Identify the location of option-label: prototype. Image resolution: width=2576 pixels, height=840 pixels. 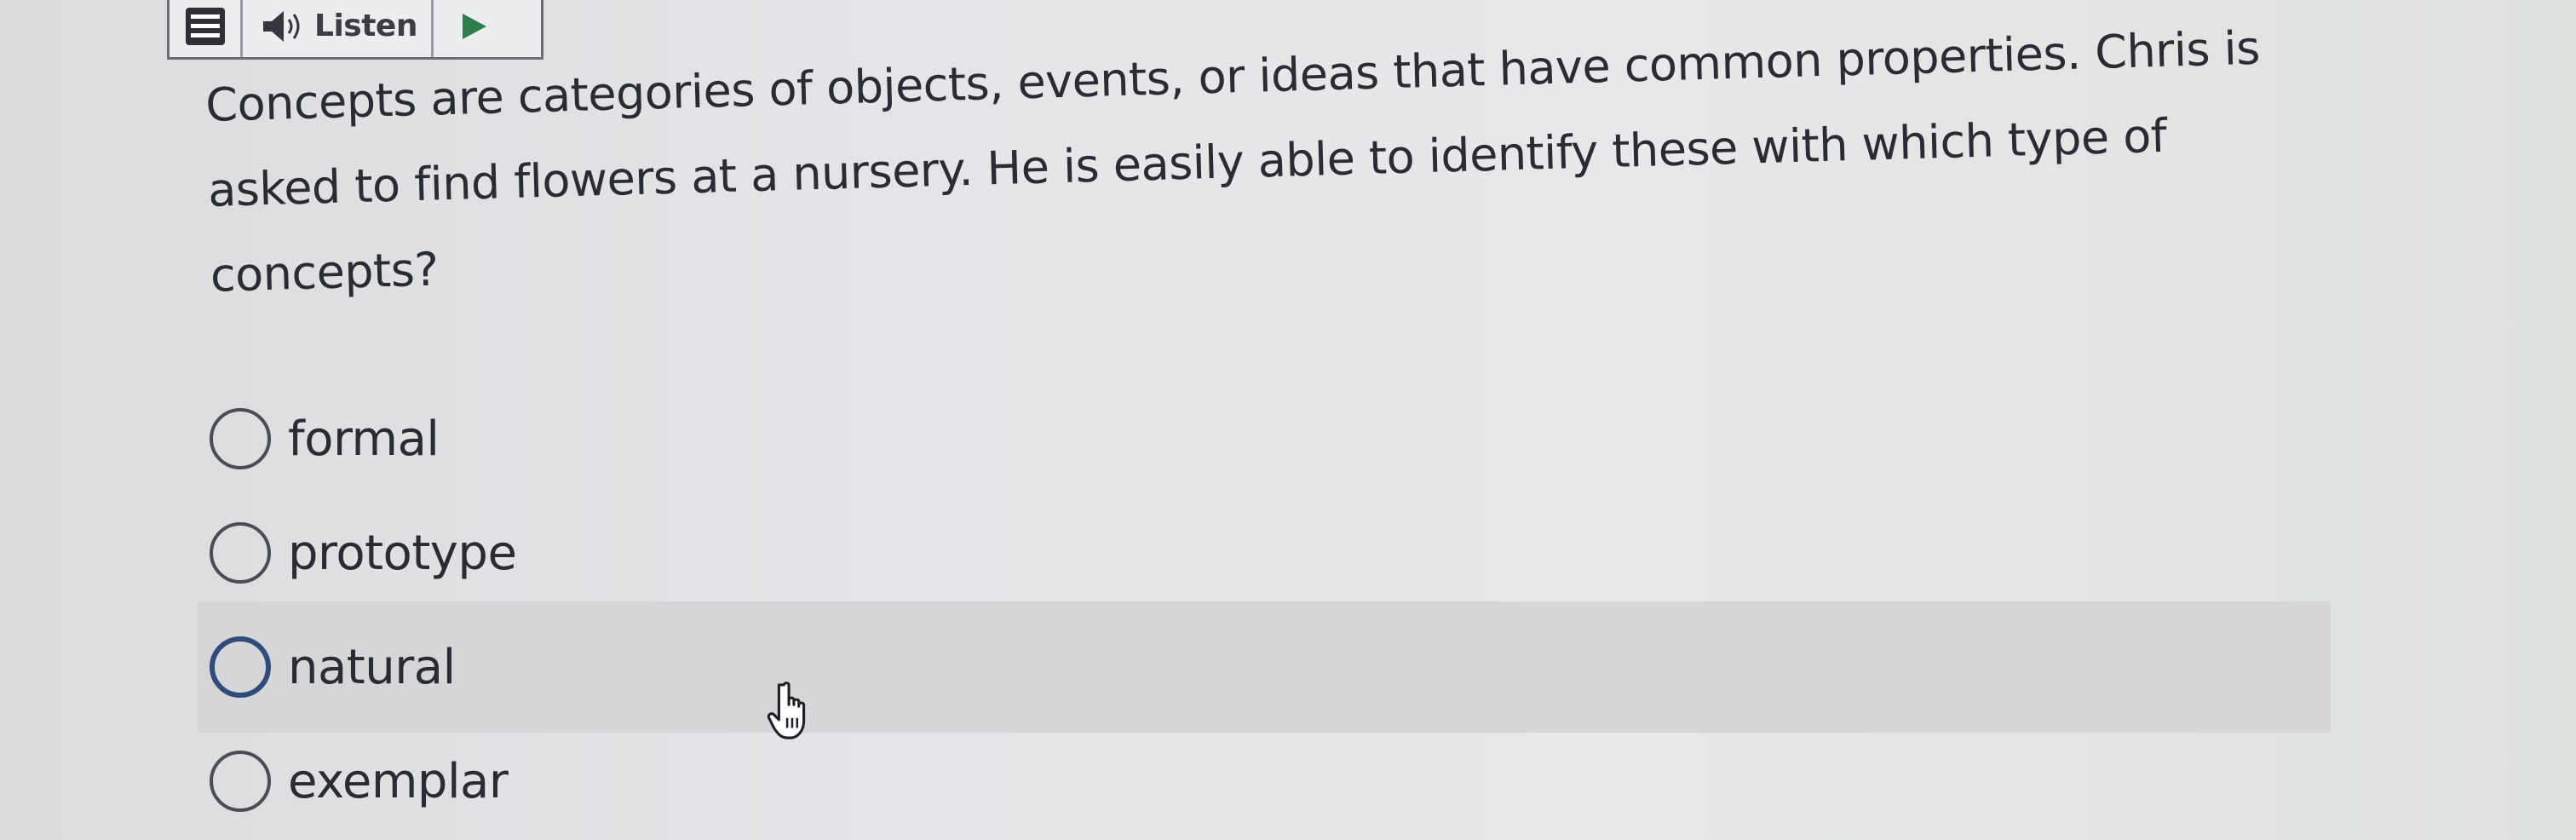
(403, 553).